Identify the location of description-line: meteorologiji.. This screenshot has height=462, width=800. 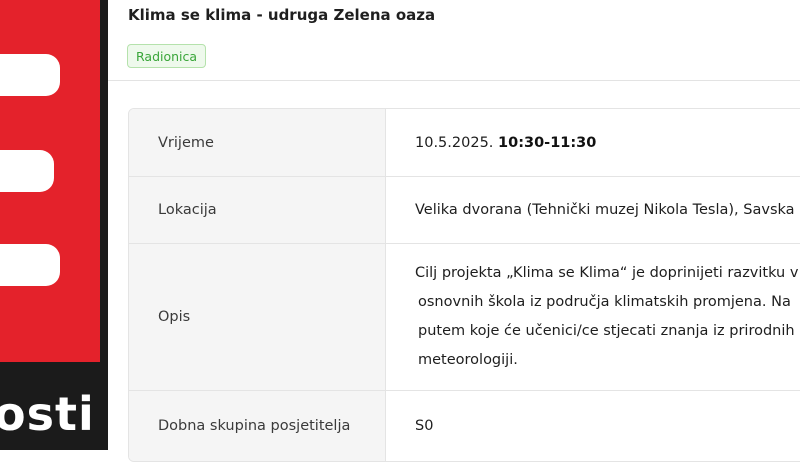
(468, 360).